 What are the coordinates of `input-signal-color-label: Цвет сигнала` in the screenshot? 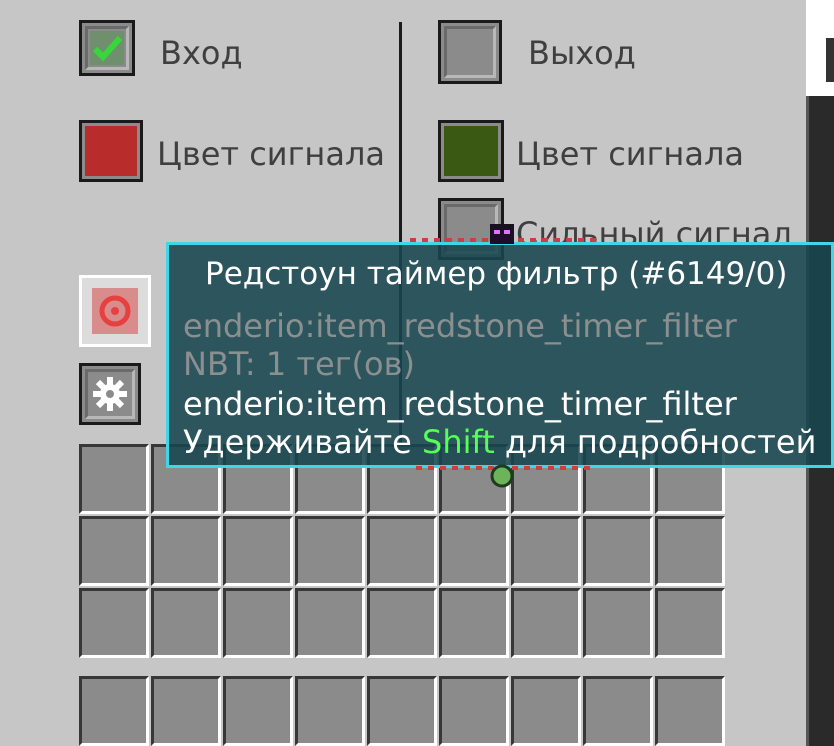 It's located at (271, 154).